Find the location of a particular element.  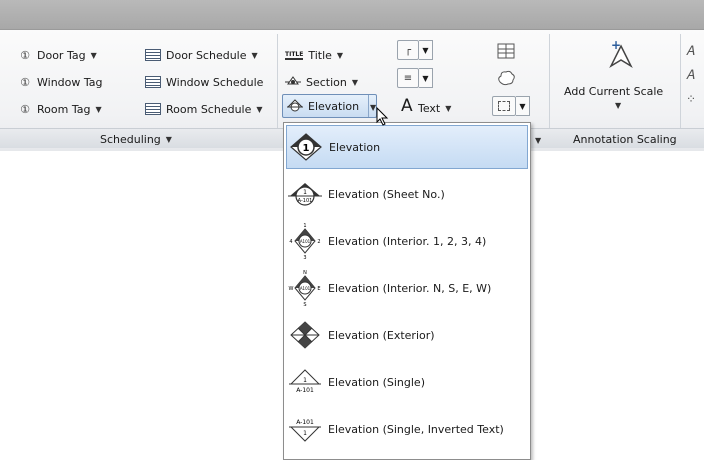

door-schedule-label: Door Schedule is located at coordinates (206, 55).